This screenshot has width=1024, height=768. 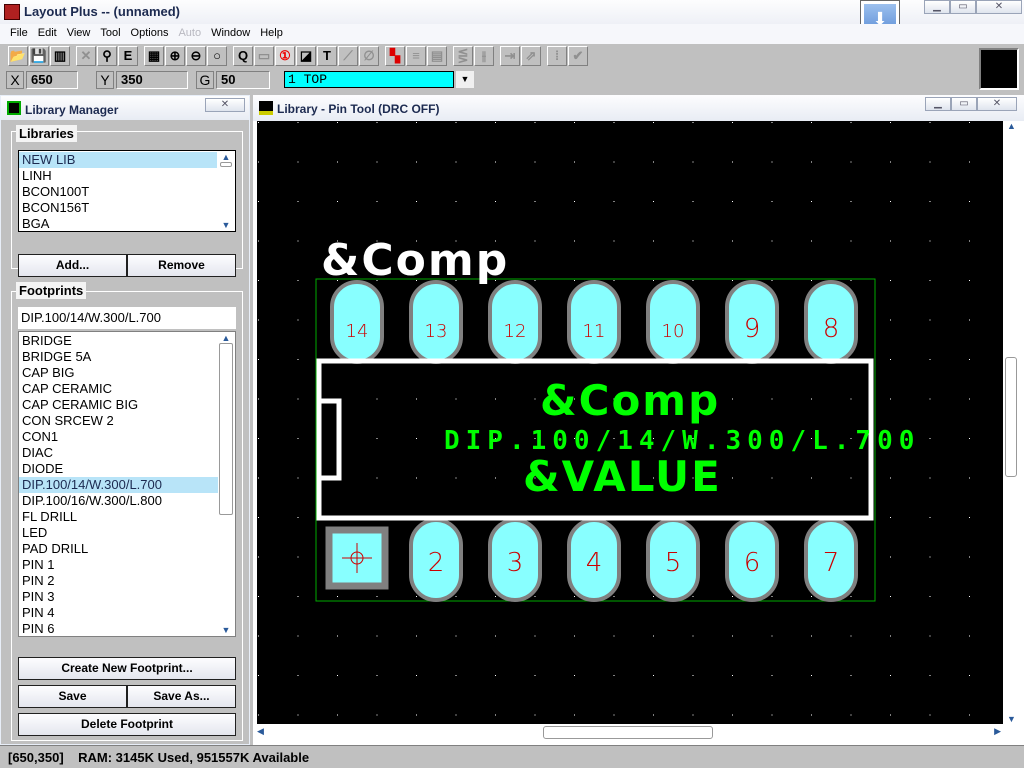 I want to click on library-item: LINH, so click(x=118, y=176).